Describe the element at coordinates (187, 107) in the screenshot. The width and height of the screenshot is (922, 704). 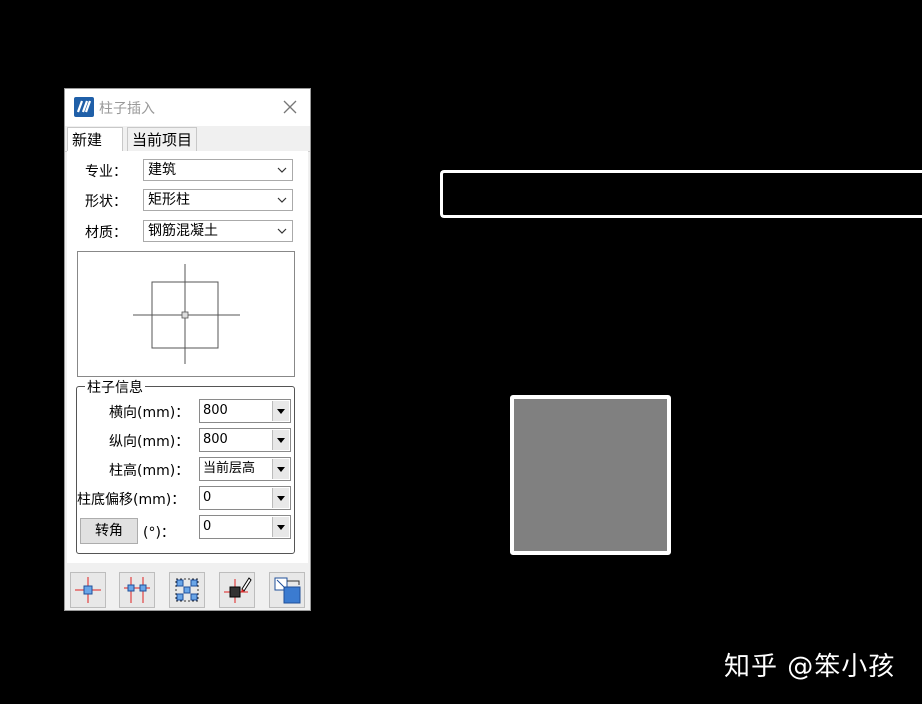
I see `title-bar: 柱子插入` at that location.